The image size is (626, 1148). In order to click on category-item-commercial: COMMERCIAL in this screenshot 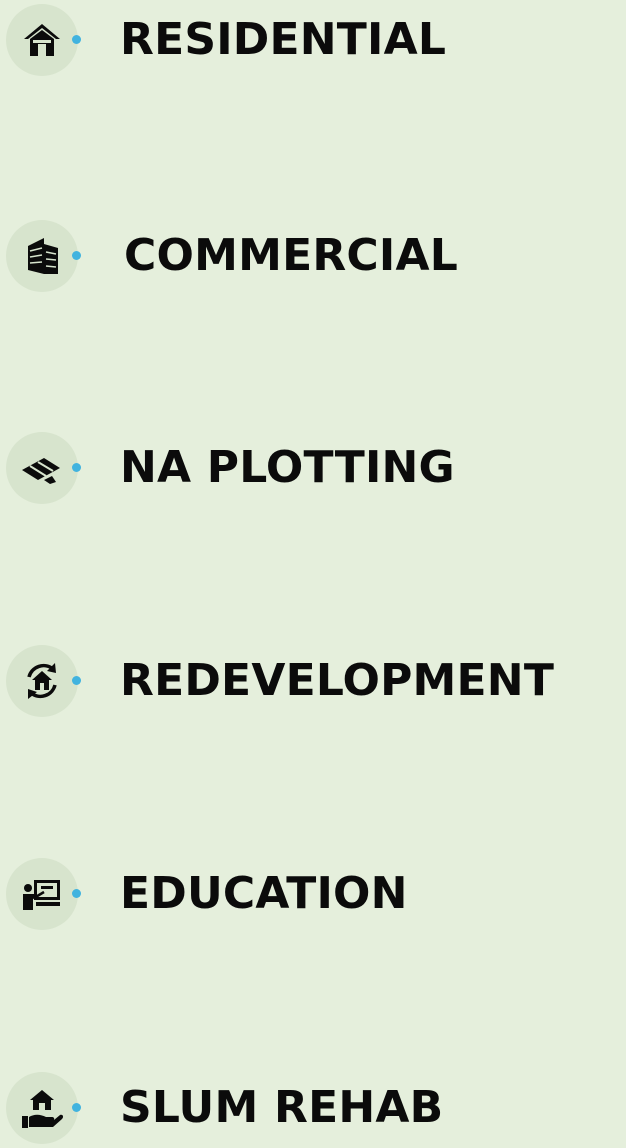, I will do `click(313, 256)`.